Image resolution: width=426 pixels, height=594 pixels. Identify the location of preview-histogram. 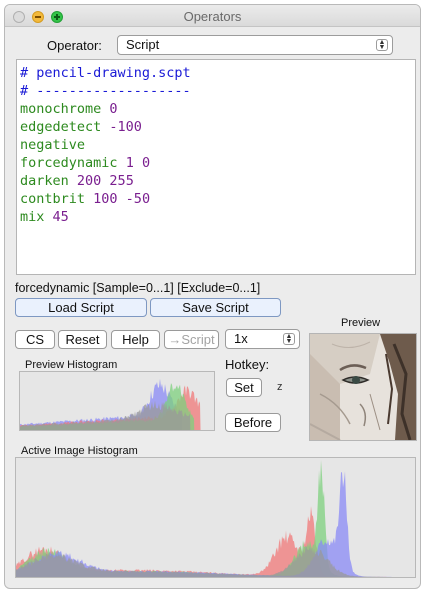
(117, 424).